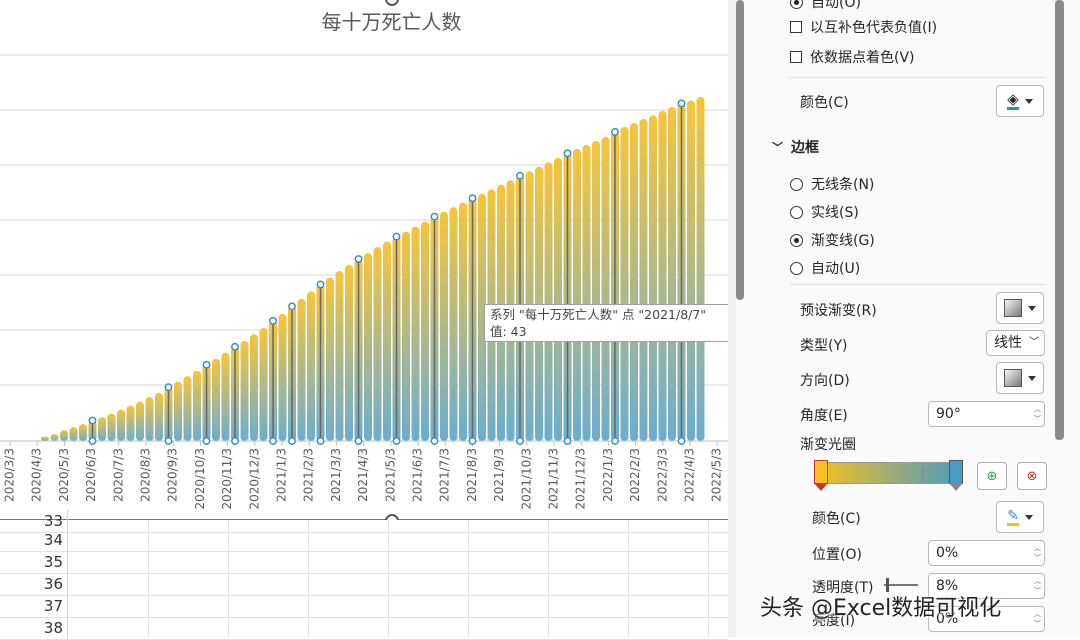 This screenshot has width=1080, height=640. What do you see at coordinates (1020, 517) in the screenshot?
I see `stop-color-dropdown: ✎` at bounding box center [1020, 517].